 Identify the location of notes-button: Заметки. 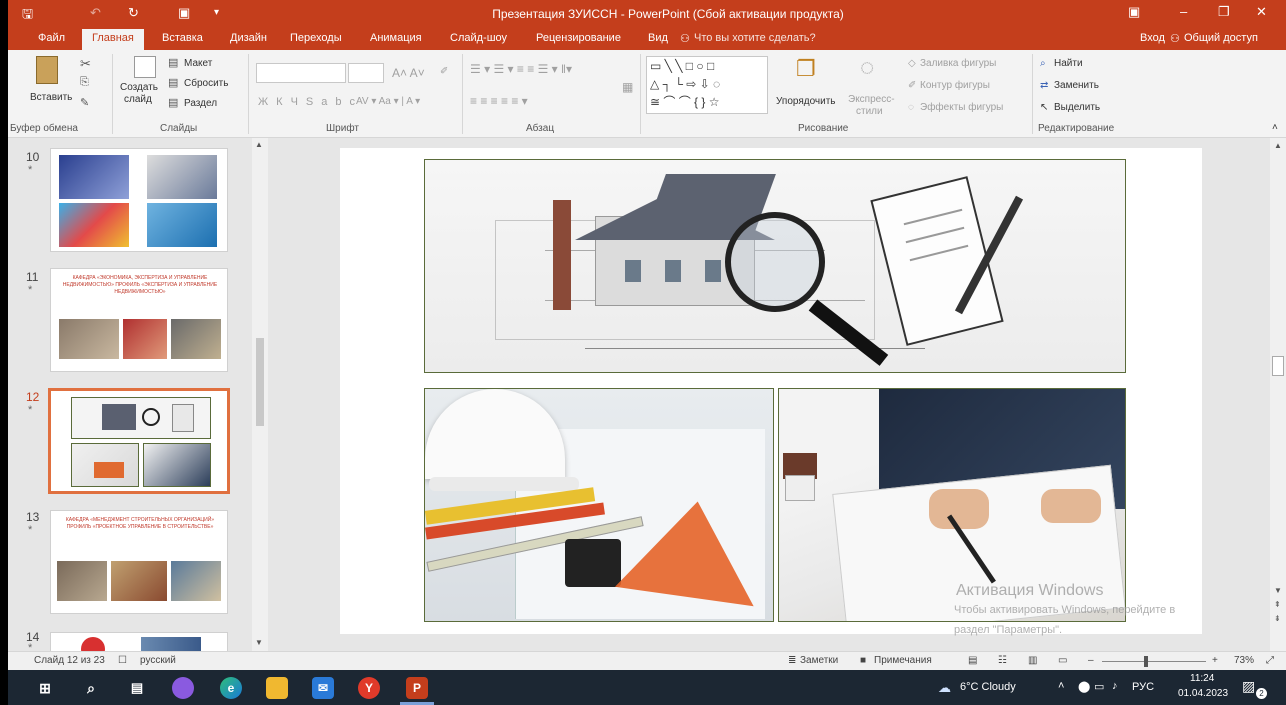
(819, 660).